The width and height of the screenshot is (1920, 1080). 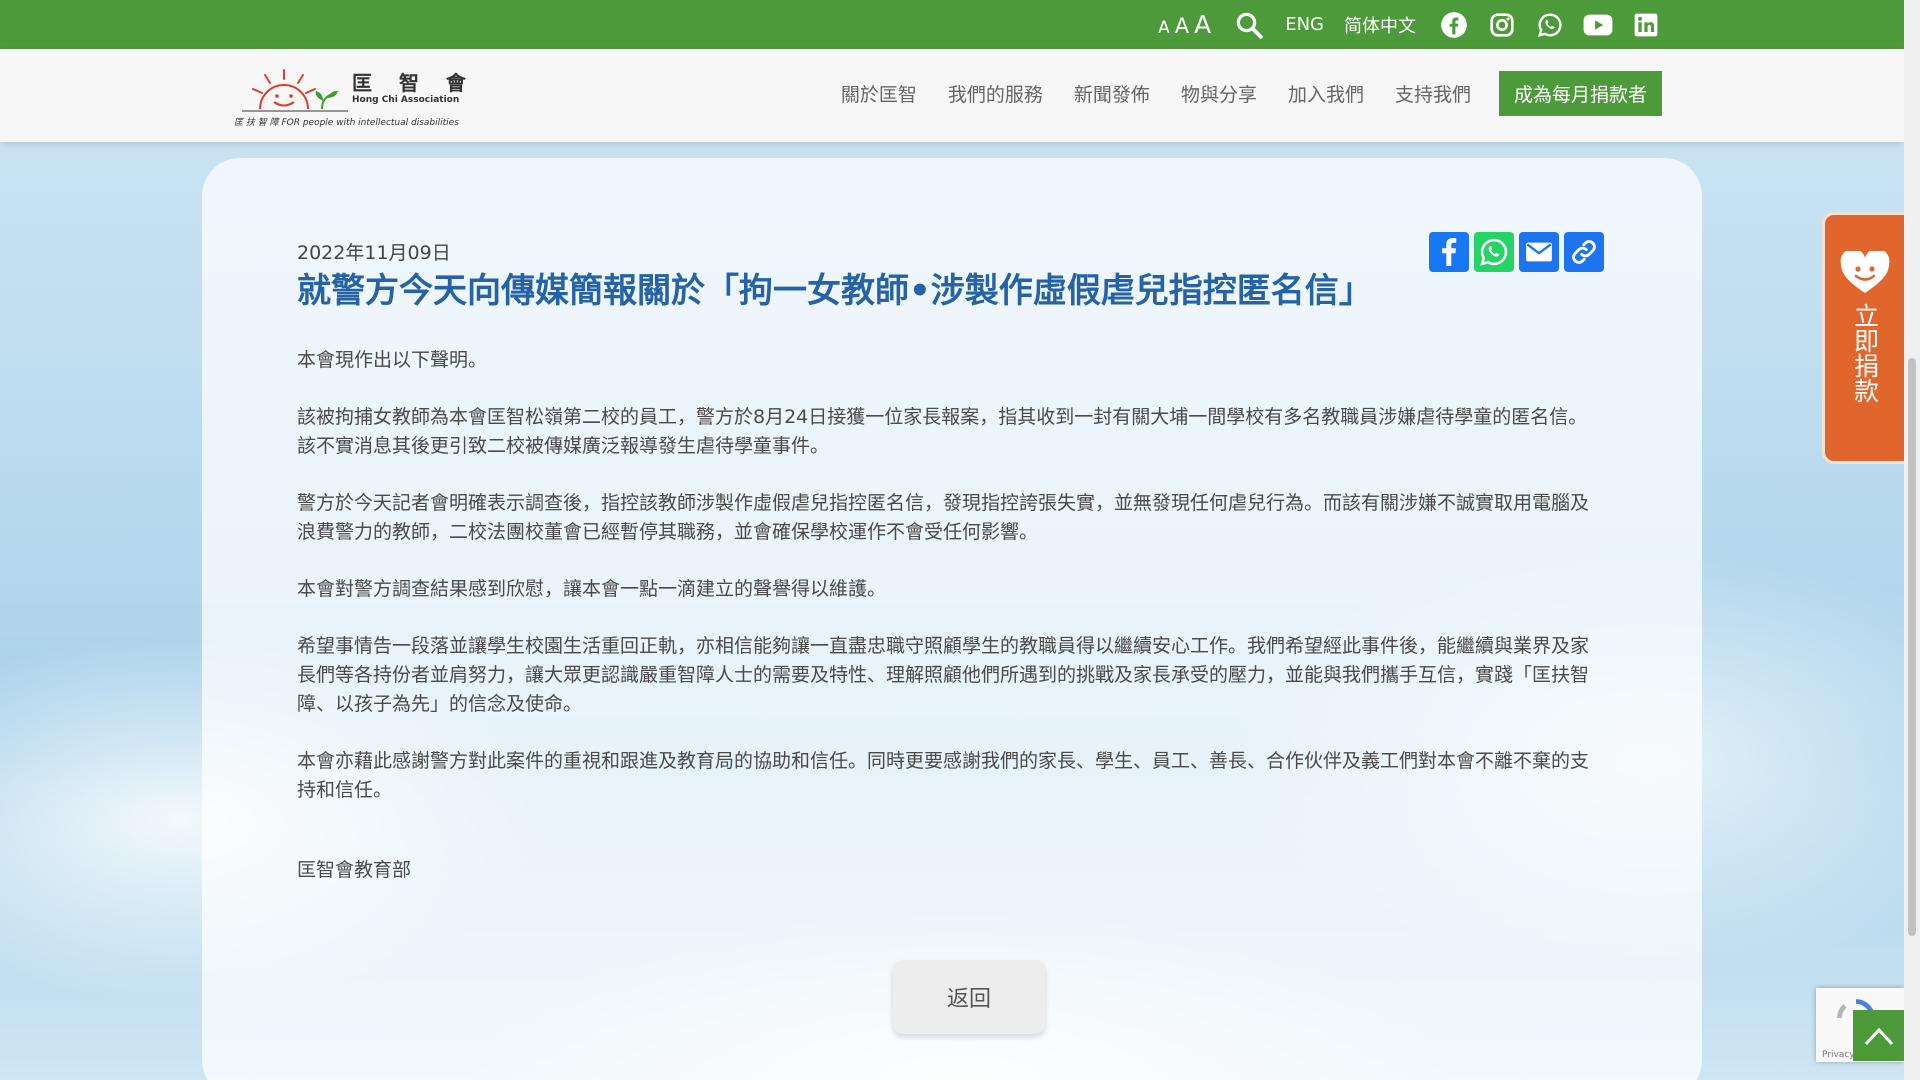 I want to click on font-size-controls: A A A, so click(x=1184, y=24).